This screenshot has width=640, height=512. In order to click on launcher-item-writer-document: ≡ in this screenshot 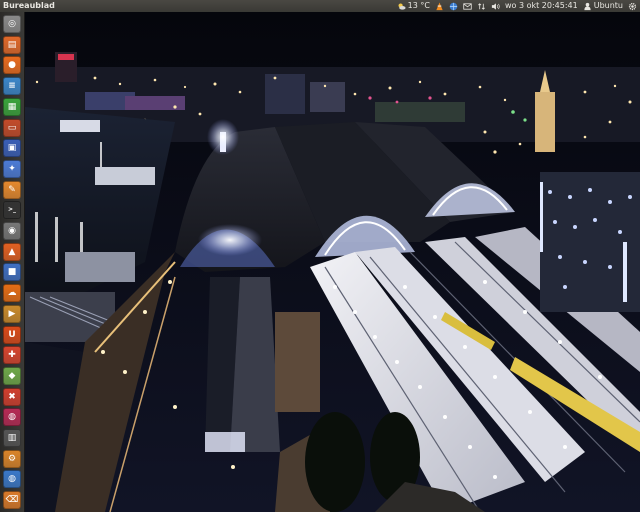, I will do `click(12, 86)`.